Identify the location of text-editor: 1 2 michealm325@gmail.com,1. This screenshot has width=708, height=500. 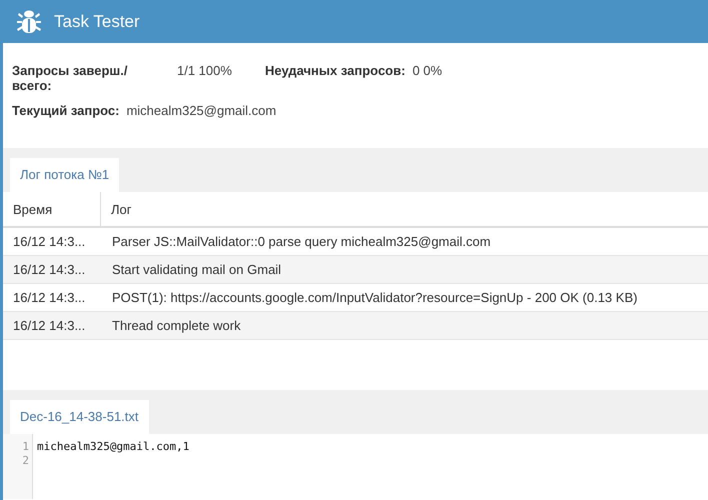
(355, 466).